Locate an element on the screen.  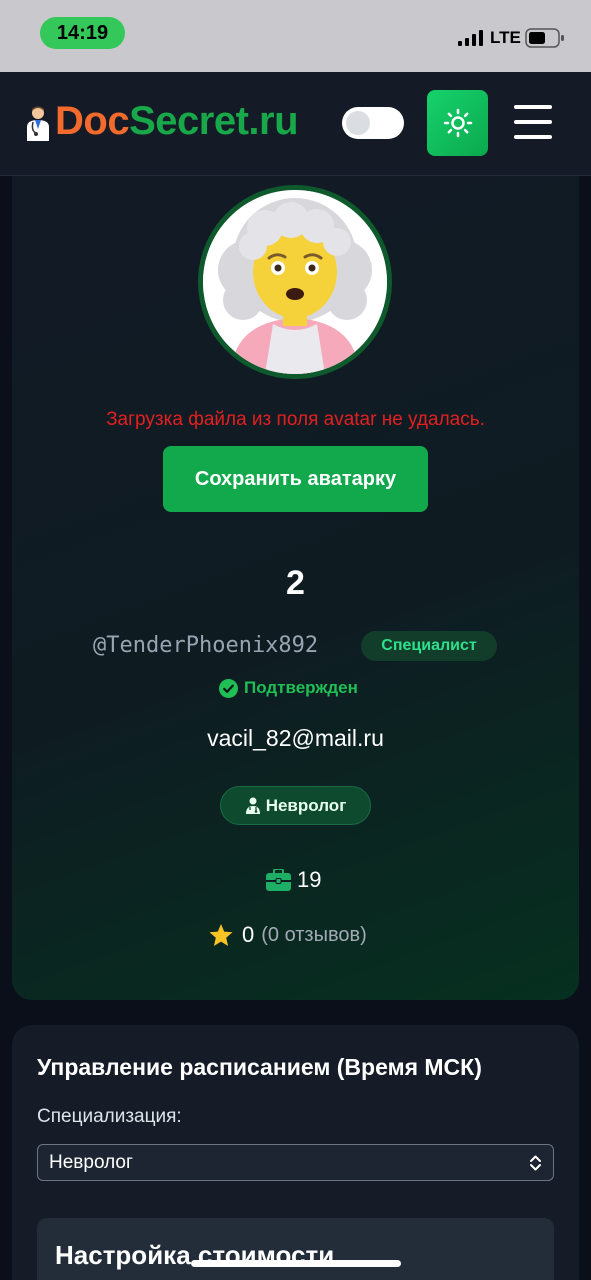
profile-number: 2 is located at coordinates (295, 583).